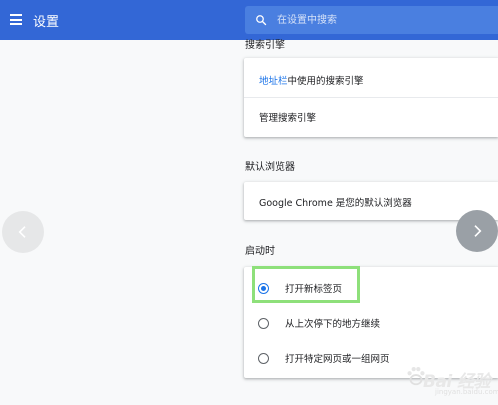 Image resolution: width=498 pixels, height=405 pixels. I want to click on search-engine-card: 地址栏中使用的搜索引擎 管理搜索引擎, so click(371, 97).